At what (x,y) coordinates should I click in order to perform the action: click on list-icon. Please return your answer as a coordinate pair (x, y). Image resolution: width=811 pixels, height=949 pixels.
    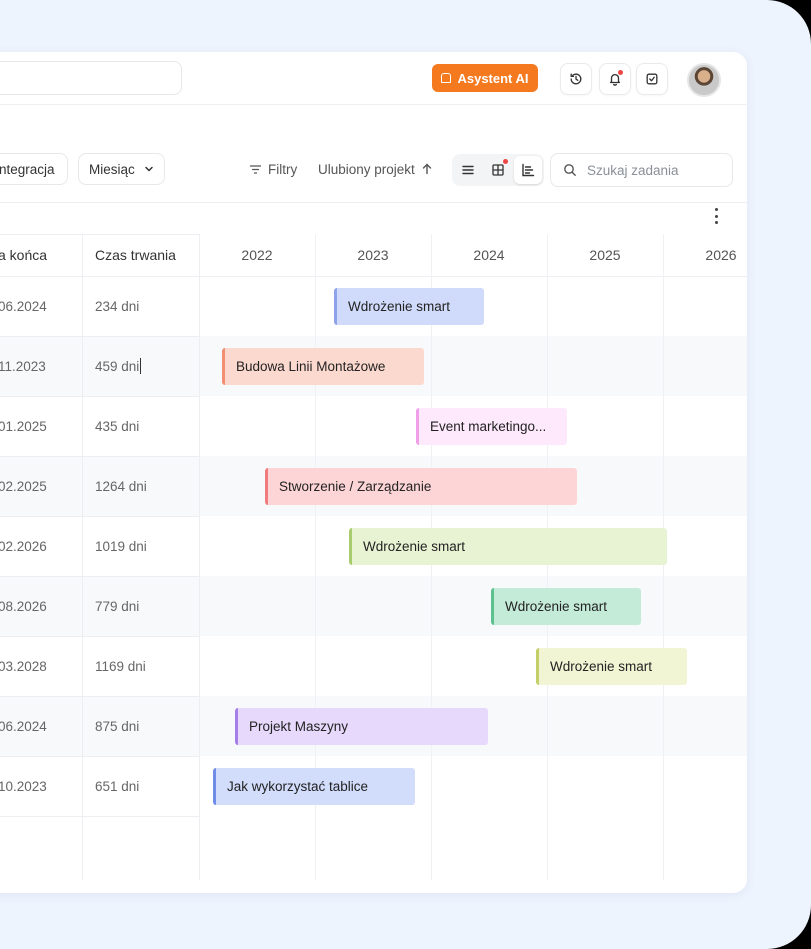
    Looking at the image, I should click on (468, 170).